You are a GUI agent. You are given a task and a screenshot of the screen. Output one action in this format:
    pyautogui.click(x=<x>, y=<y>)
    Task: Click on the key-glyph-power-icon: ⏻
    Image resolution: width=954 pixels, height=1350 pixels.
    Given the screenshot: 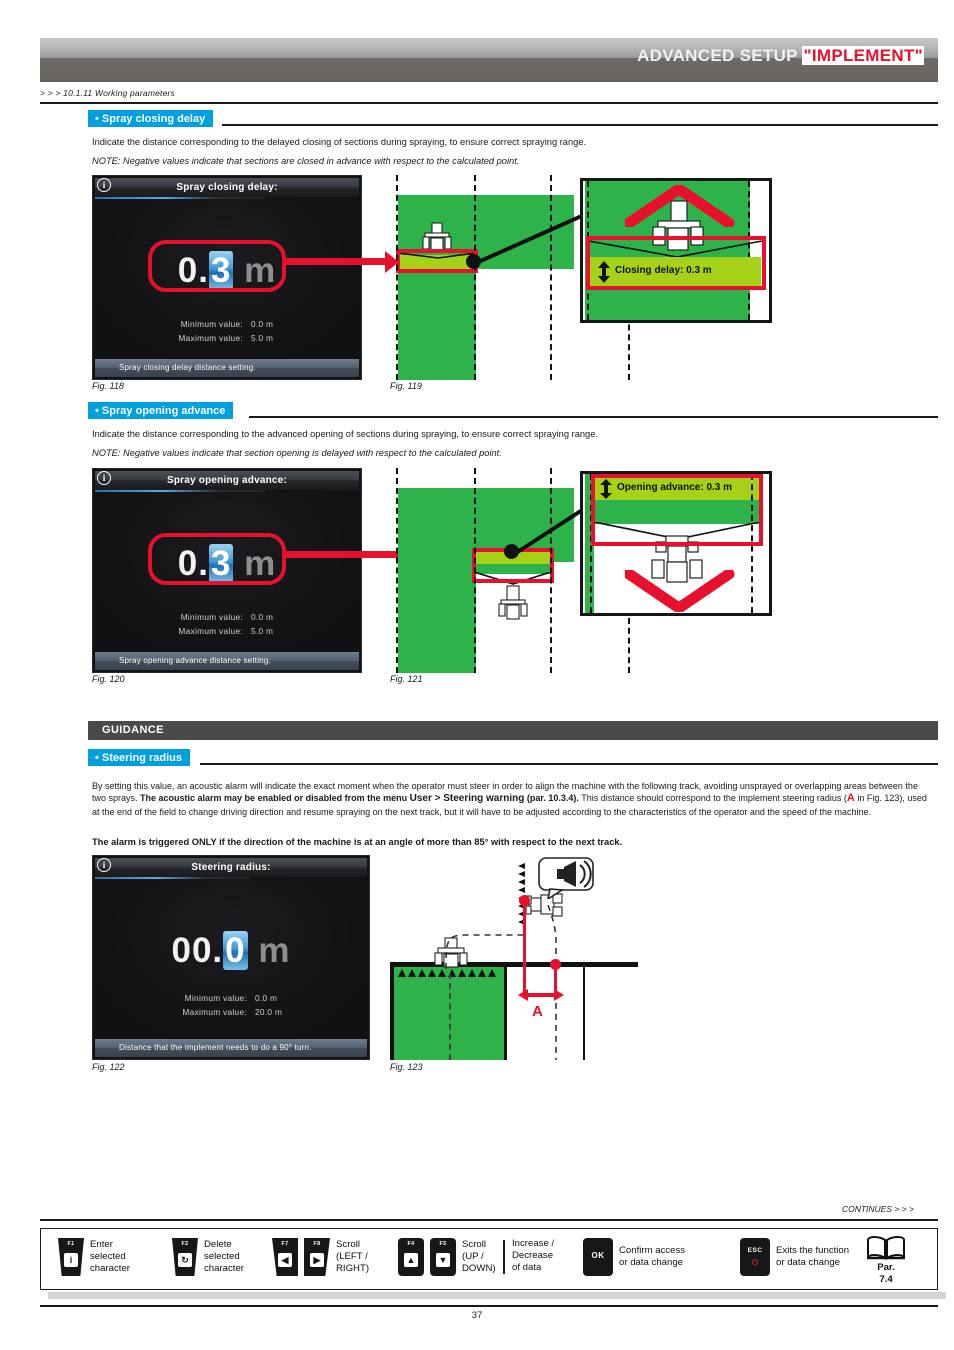 What is the action you would take?
    pyautogui.click(x=755, y=1262)
    